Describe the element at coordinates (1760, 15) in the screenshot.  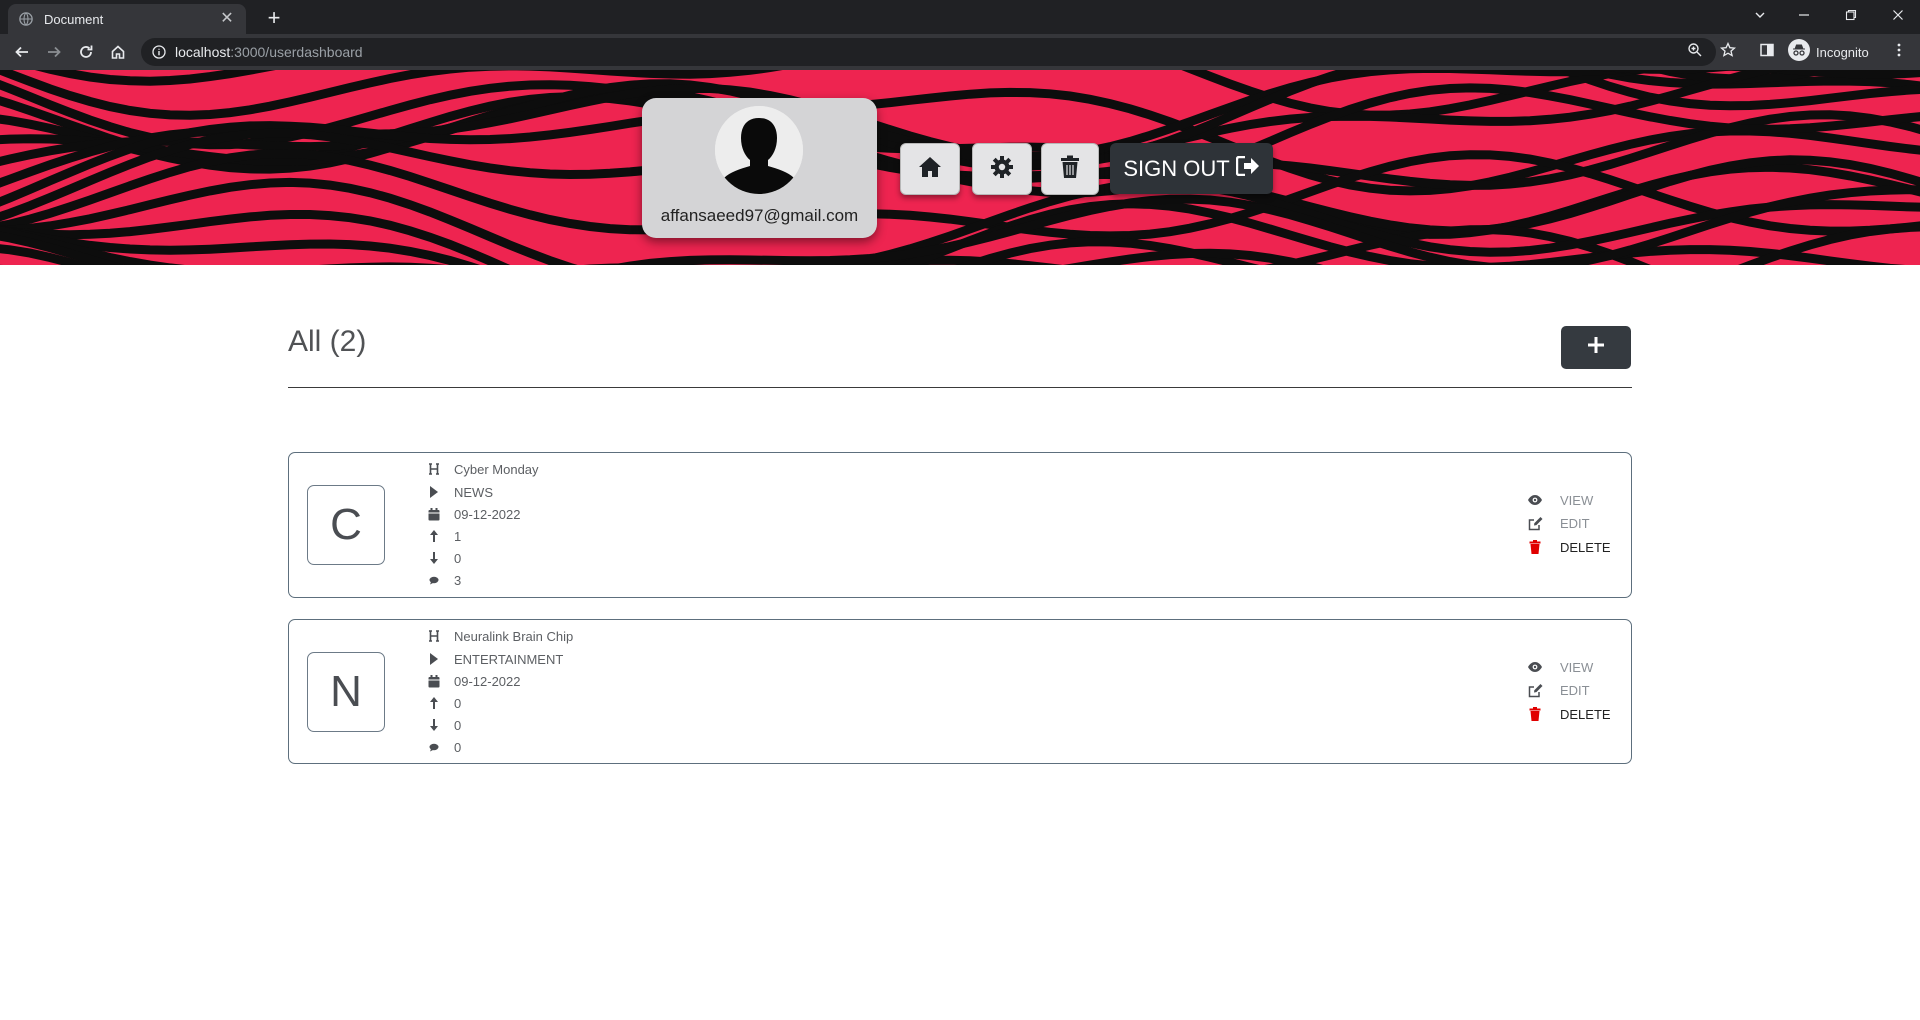
I see `chevron-down-icon` at that location.